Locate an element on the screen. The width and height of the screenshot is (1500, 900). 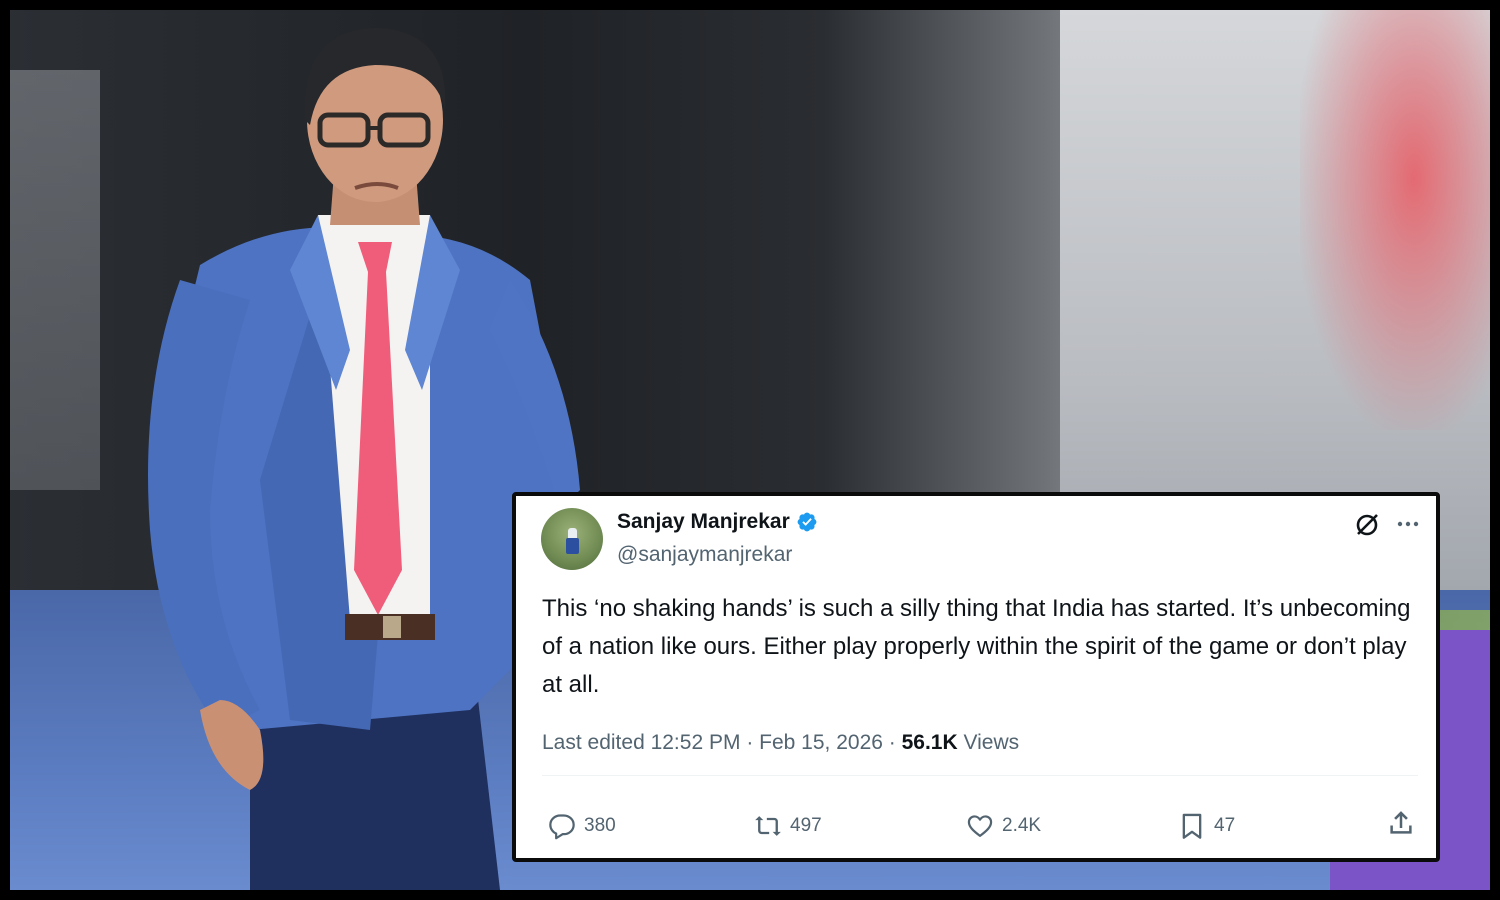
reply-icon is located at coordinates (562, 827).